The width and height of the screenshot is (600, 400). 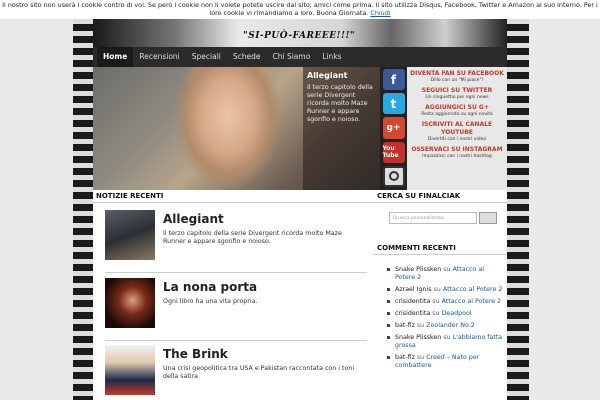 What do you see at coordinates (292, 57) in the screenshot?
I see `nav-item-chi-siamo: Chi Siamo` at bounding box center [292, 57].